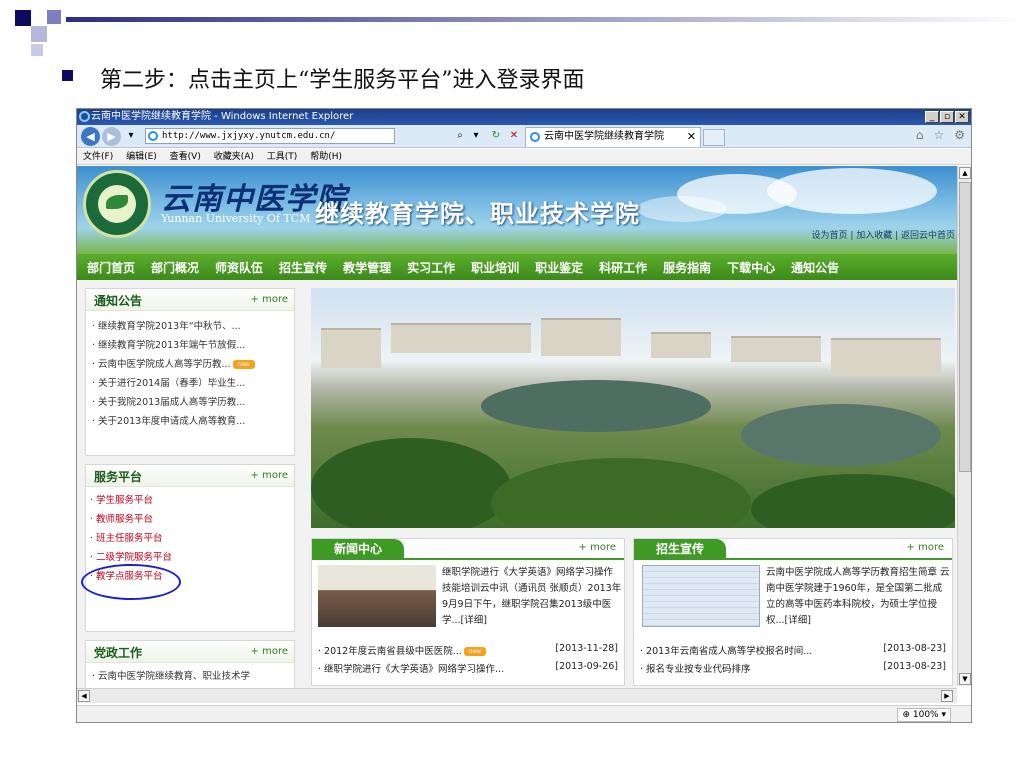 The image size is (1024, 768). I want to click on recruit-row: · 2013年云南省成人高等学校报名时间... [2013-08-23], so click(793, 650).